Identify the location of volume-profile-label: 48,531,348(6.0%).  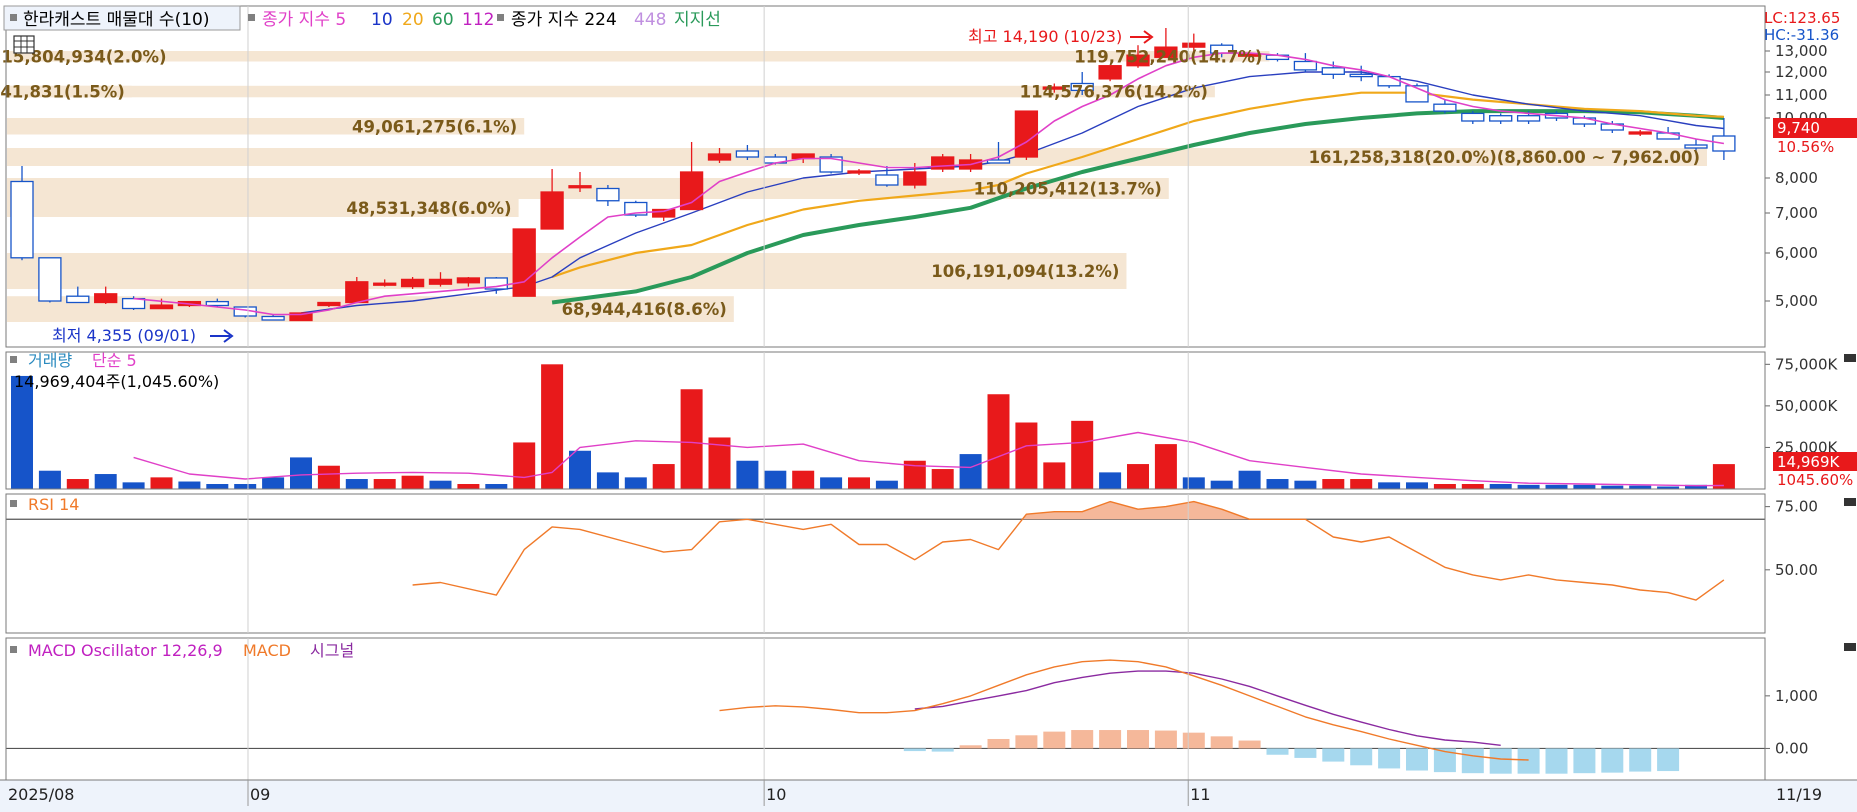
(428, 208).